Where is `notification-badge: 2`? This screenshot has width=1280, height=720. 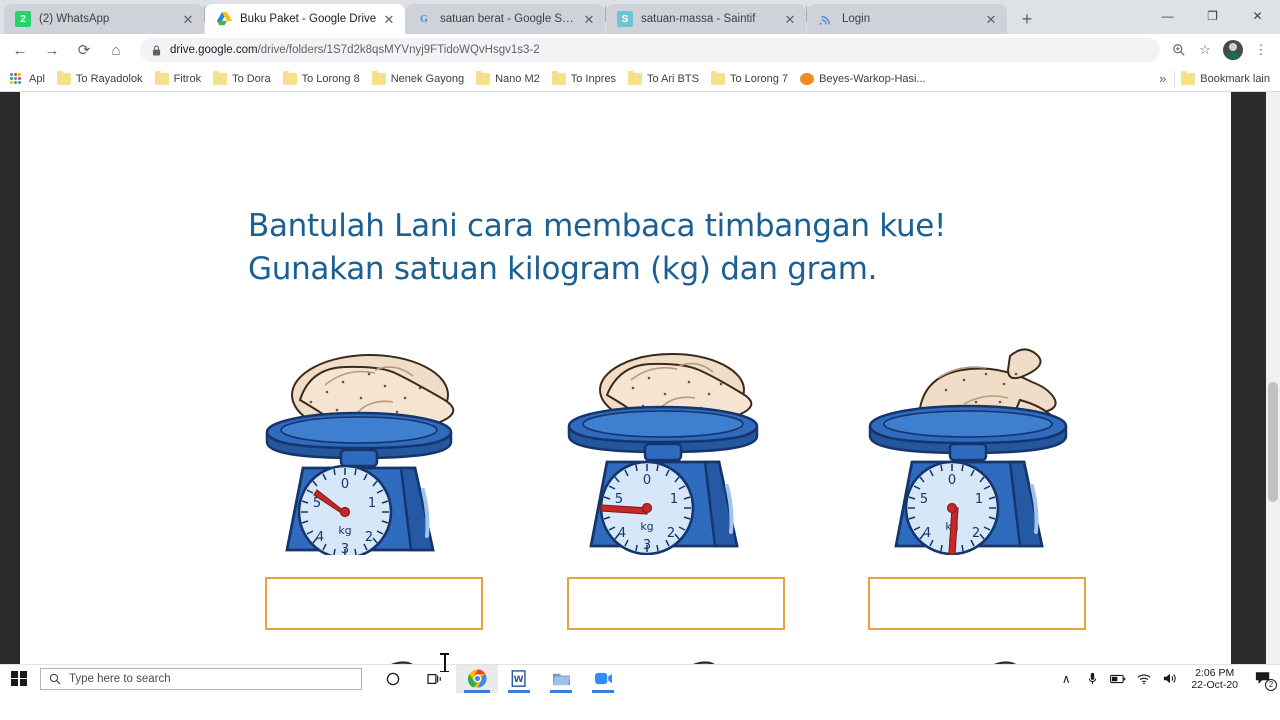 notification-badge: 2 is located at coordinates (1271, 684).